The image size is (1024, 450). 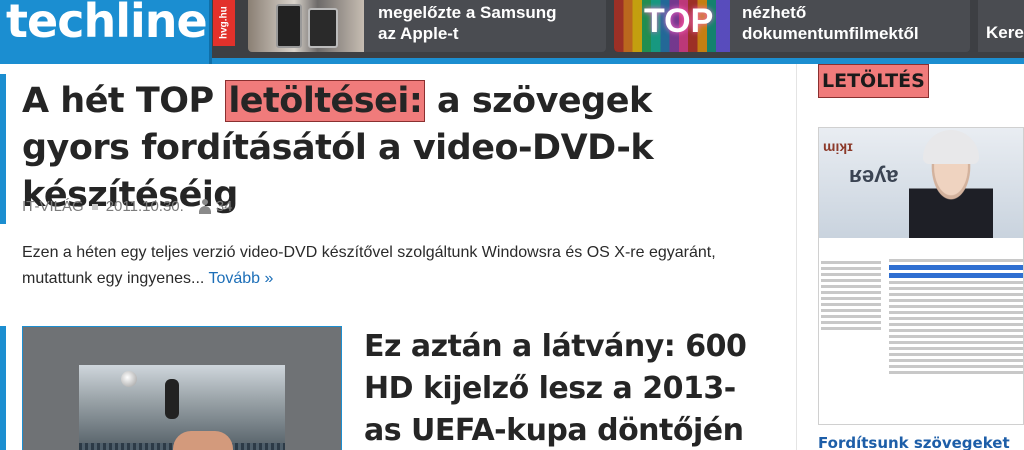 What do you see at coordinates (851, 295) in the screenshot?
I see `screenshot-left-column` at bounding box center [851, 295].